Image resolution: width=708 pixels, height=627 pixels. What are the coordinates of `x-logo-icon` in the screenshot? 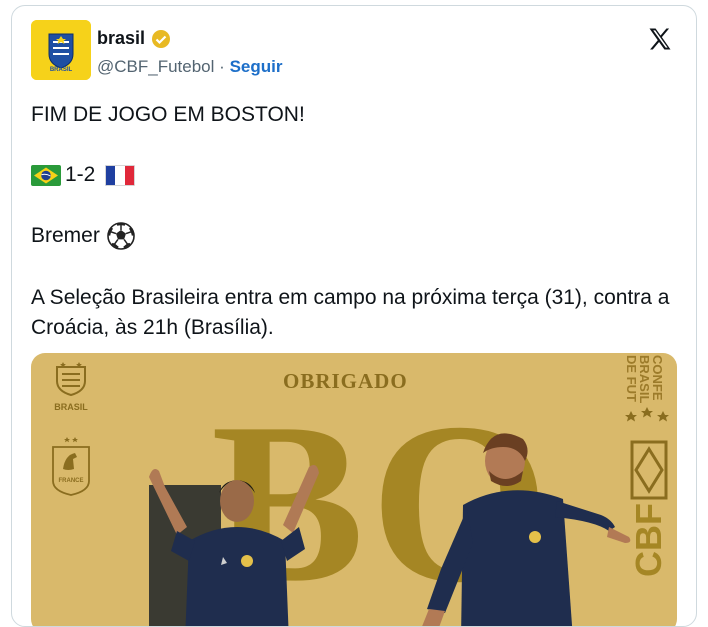 It's located at (660, 39).